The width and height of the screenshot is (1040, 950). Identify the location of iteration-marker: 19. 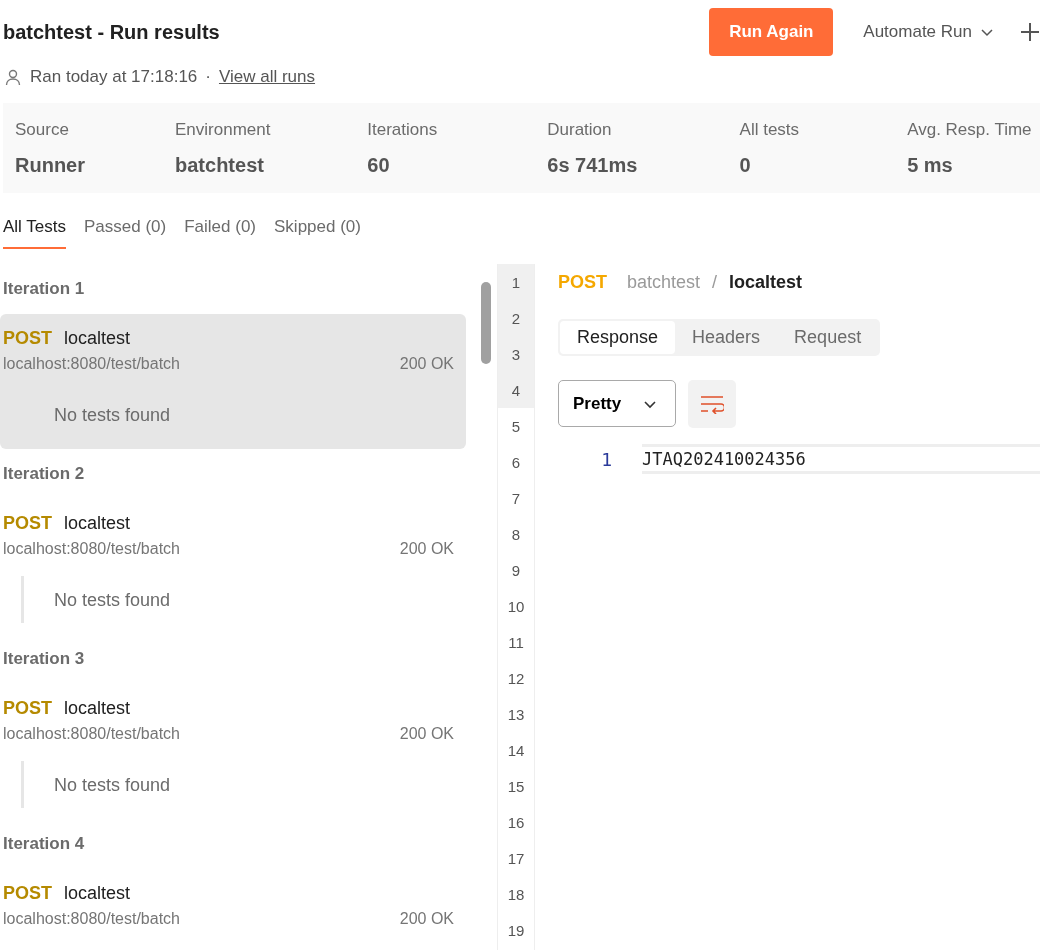
(516, 930).